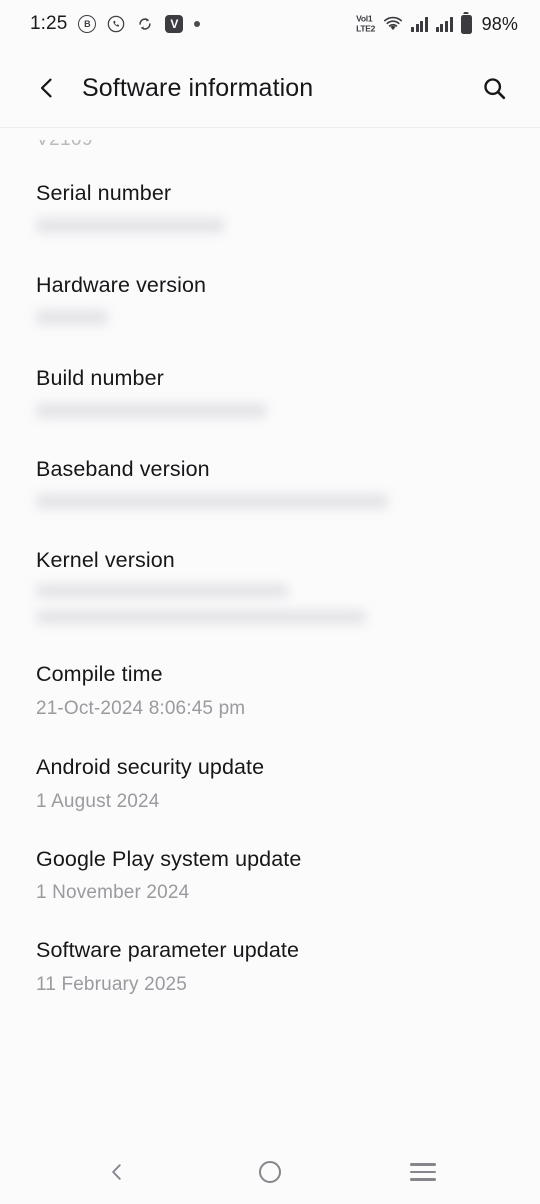 This screenshot has width=540, height=1204. What do you see at coordinates (49, 23) in the screenshot?
I see `status-bar-clock: 1:25` at bounding box center [49, 23].